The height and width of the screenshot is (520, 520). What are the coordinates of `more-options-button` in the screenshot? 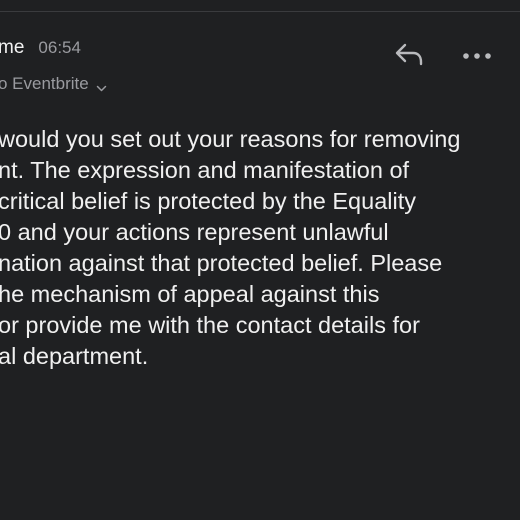 It's located at (477, 56).